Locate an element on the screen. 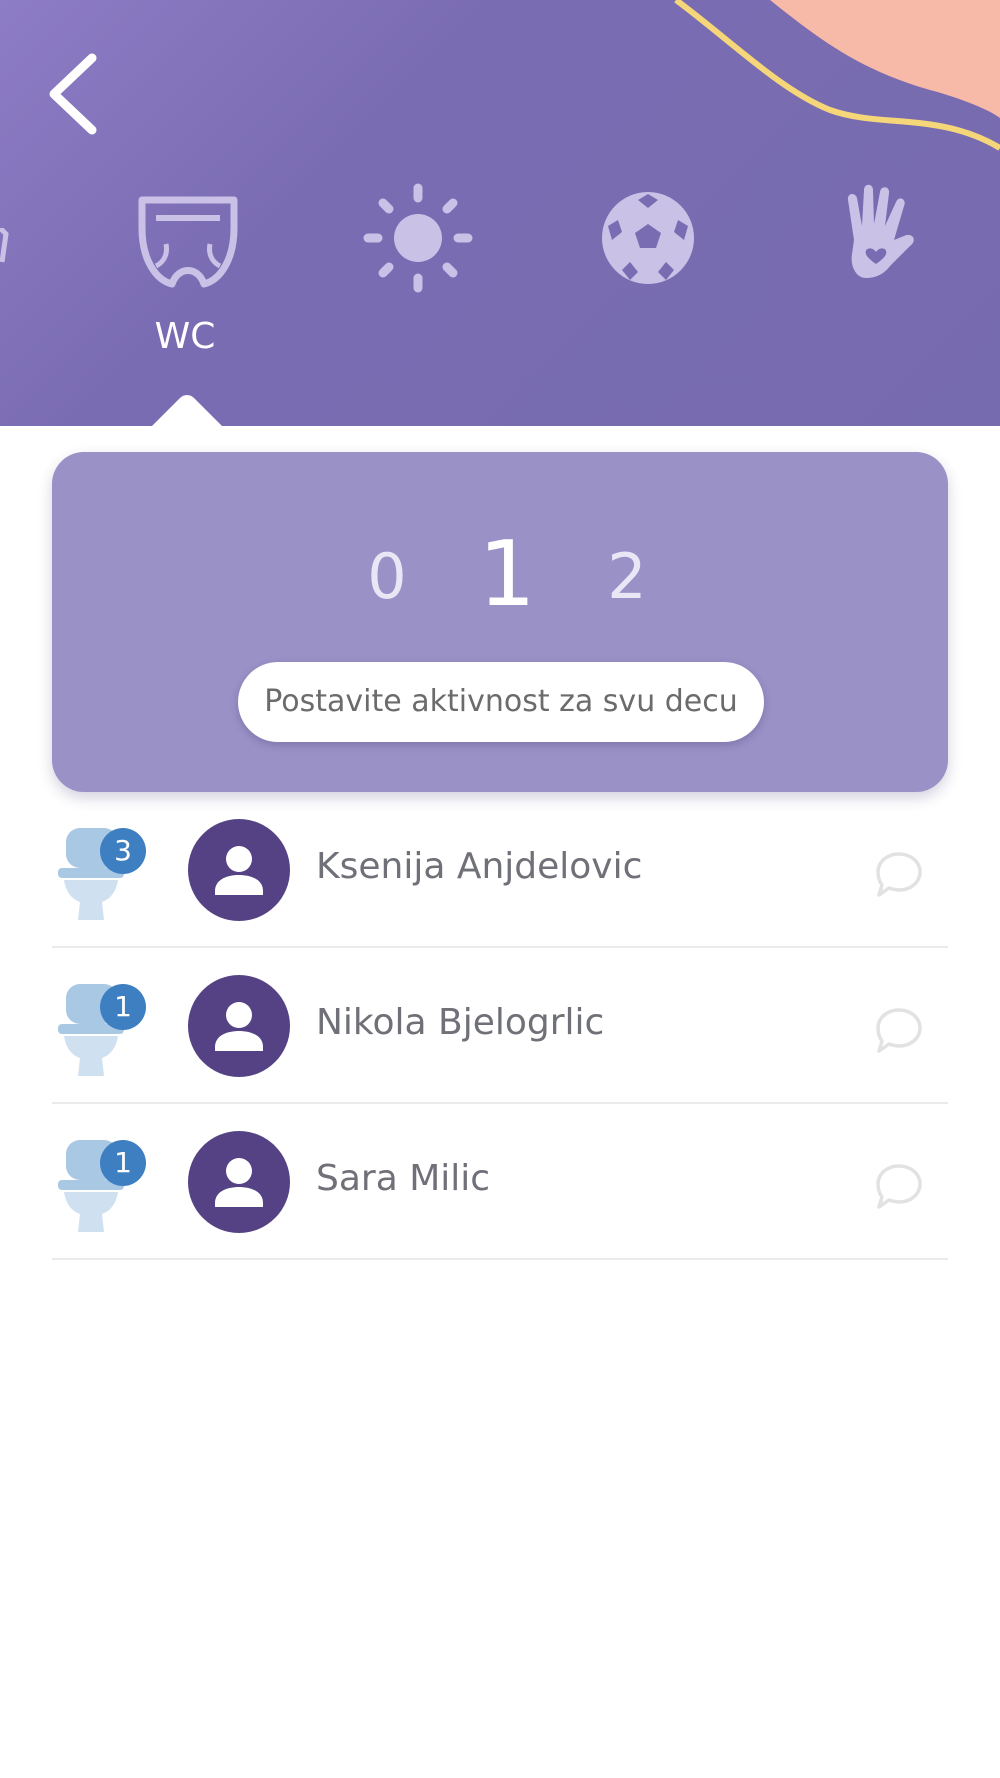 The width and height of the screenshot is (1000, 1778). partial-category-icon is located at coordinates (4, 245).